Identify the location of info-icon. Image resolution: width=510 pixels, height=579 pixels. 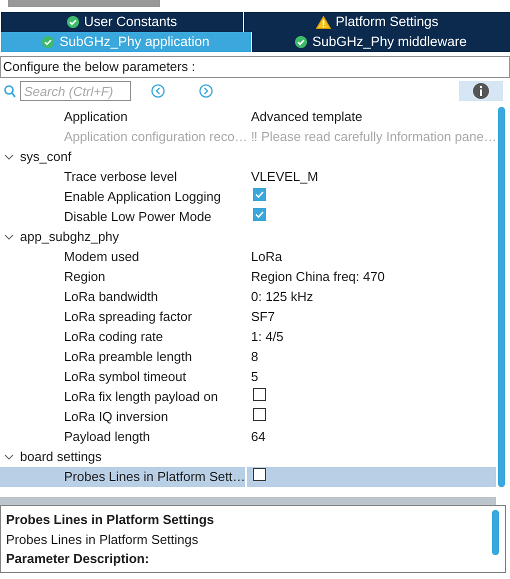
(481, 91).